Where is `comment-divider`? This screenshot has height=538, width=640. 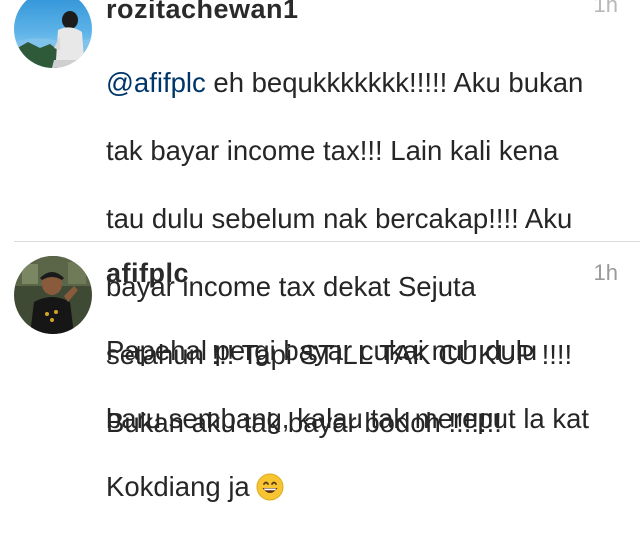 comment-divider is located at coordinates (327, 241).